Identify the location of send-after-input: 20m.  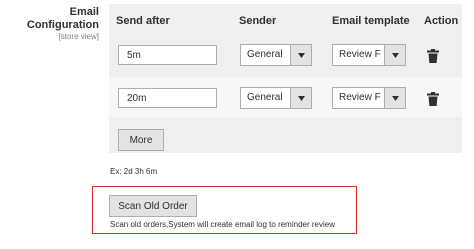
(167, 98).